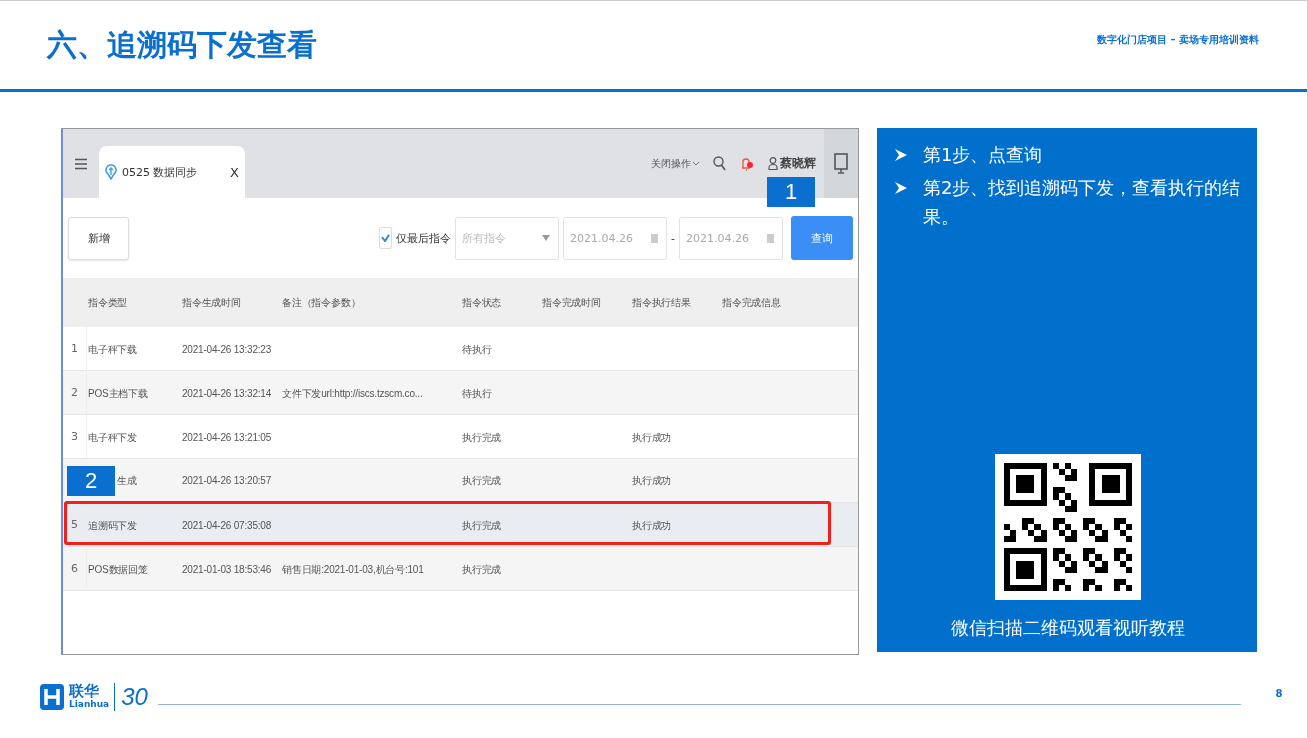 The height and width of the screenshot is (738, 1308). Describe the element at coordinates (227, 481) in the screenshot. I see `table-cell-text: 2021-04-26 13:20:57` at that location.